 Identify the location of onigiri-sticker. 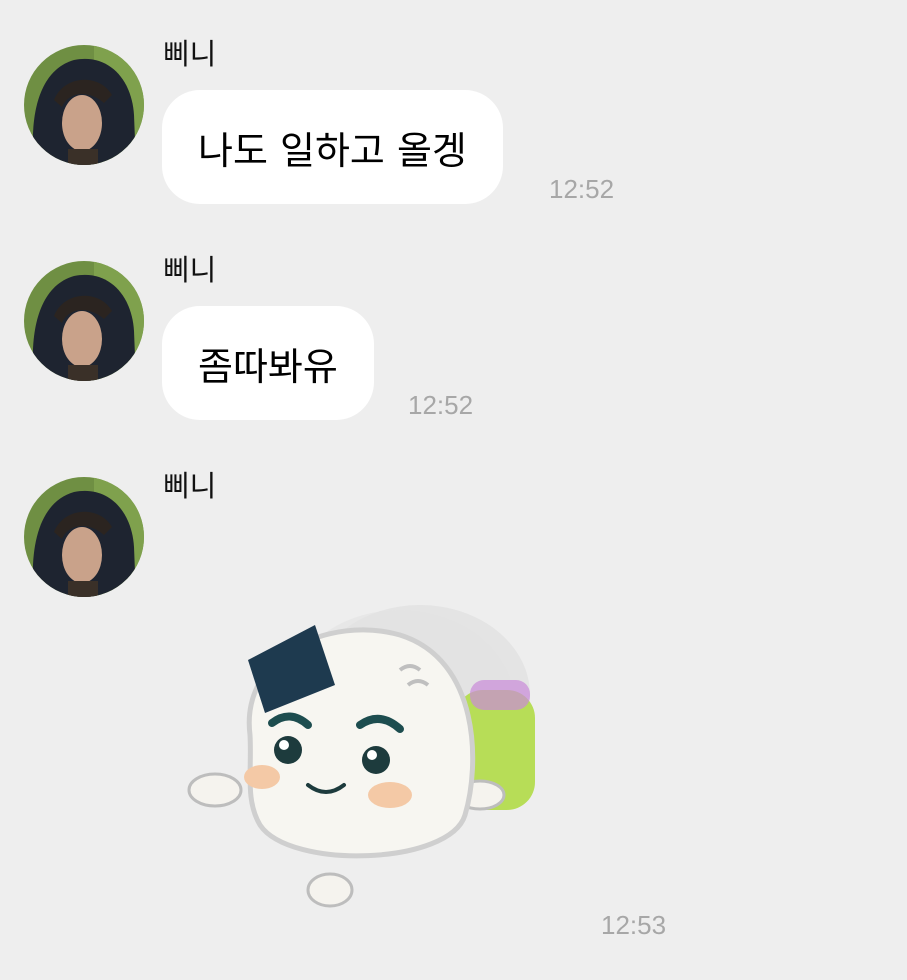
(365, 755).